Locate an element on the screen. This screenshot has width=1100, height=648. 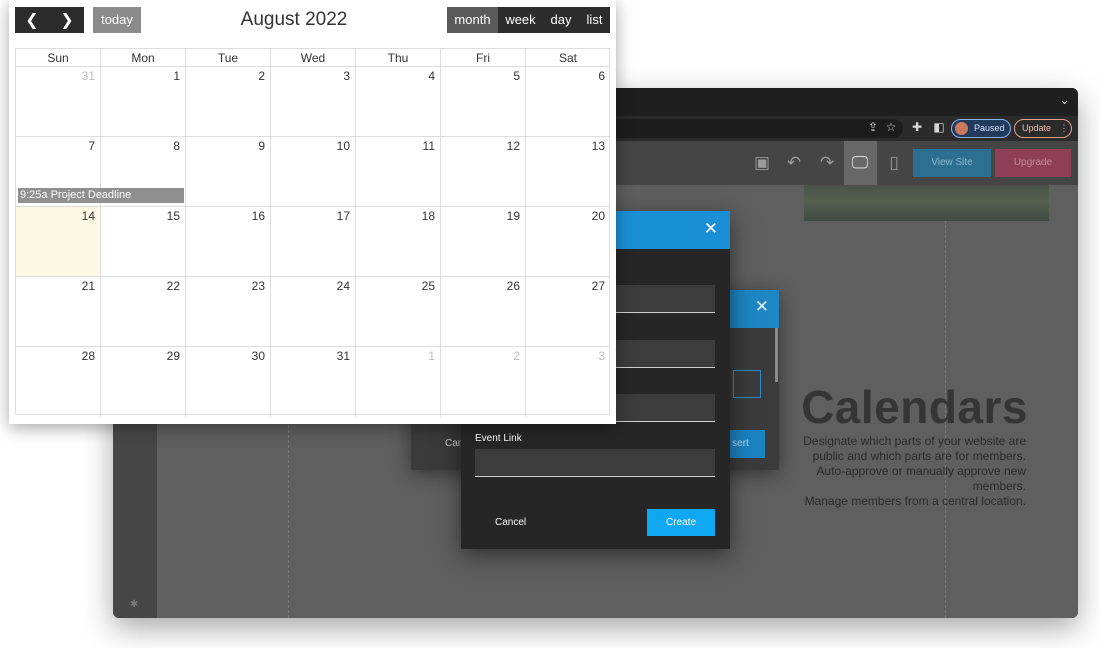
calendar-nav: ❮ ❯ is located at coordinates (49, 20).